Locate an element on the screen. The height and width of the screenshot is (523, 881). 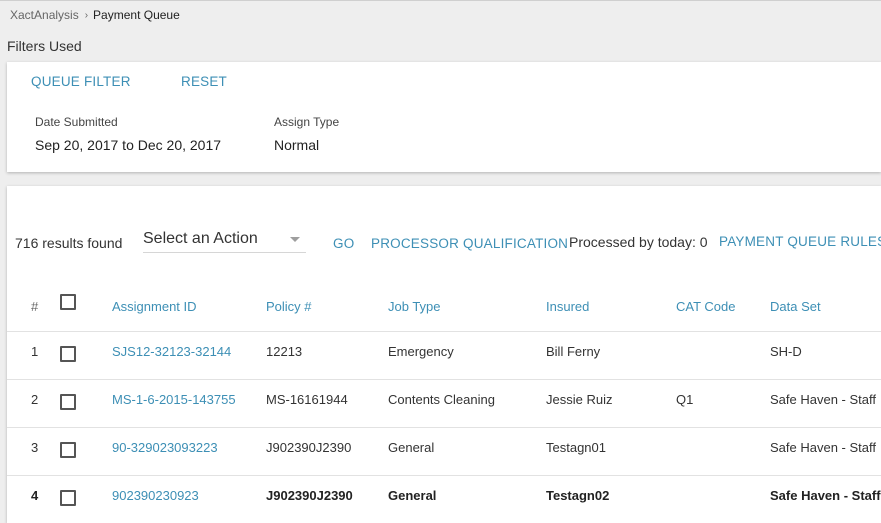
insured-name: Testagn02 is located at coordinates (578, 495).